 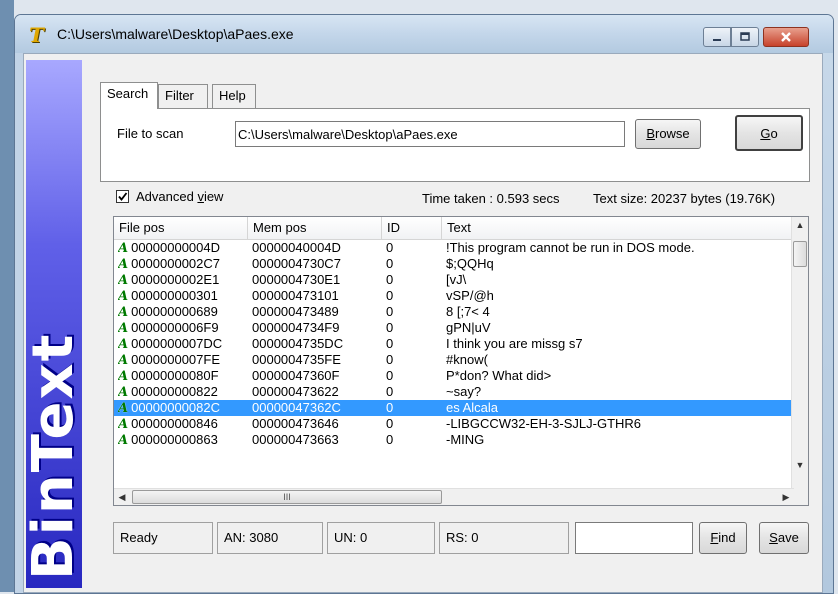 I want to click on cell-mem-pos-value: 000000473646, so click(x=295, y=423).